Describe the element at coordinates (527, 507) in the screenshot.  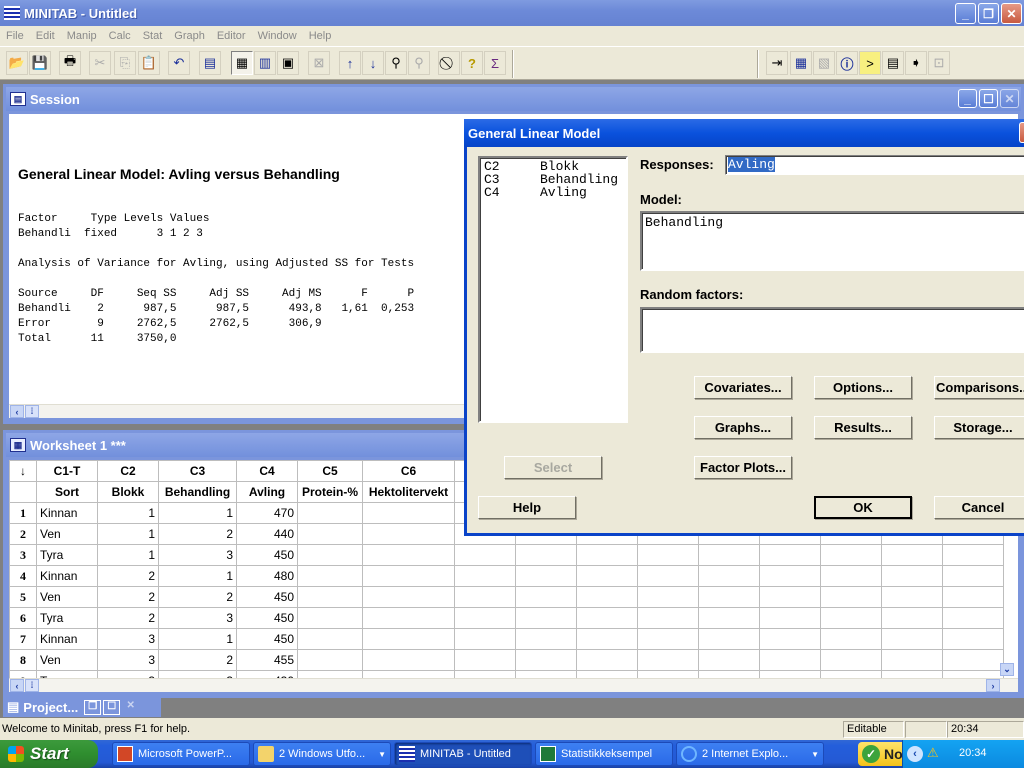
I see `help-button: Help` at that location.